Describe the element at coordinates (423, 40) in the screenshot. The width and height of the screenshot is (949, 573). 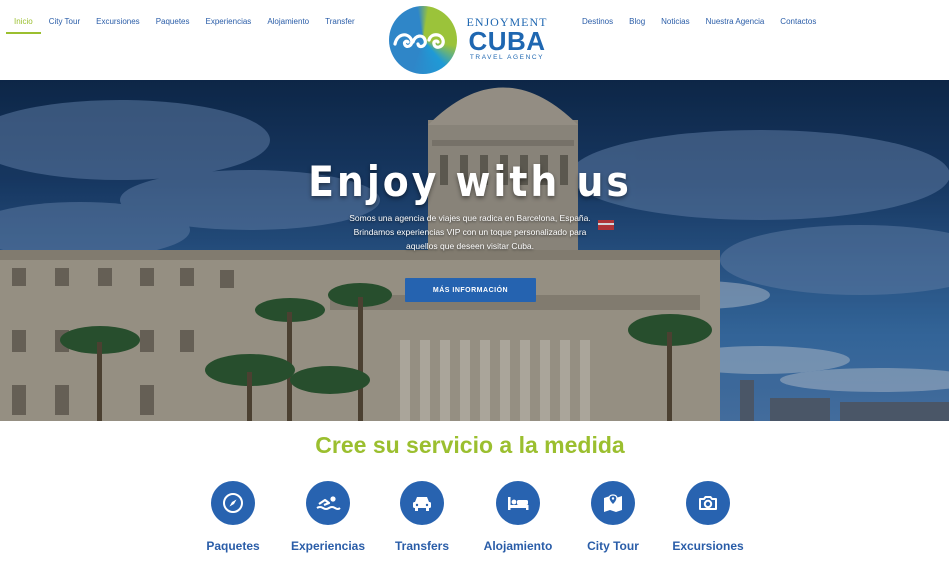
I see `logo-emblem-icon` at that location.